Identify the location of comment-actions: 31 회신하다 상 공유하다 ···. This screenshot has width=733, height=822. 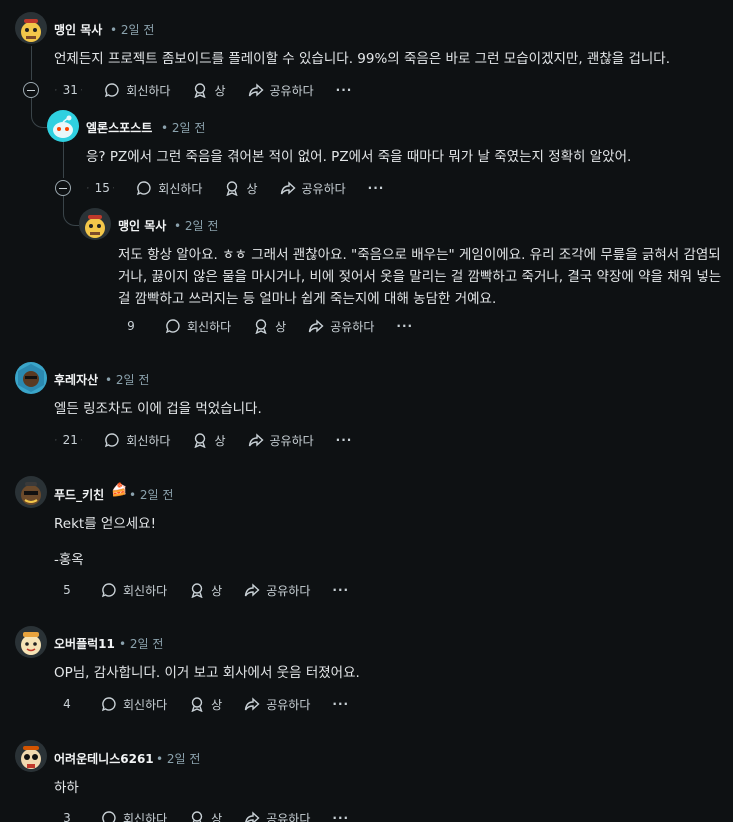
(203, 90).